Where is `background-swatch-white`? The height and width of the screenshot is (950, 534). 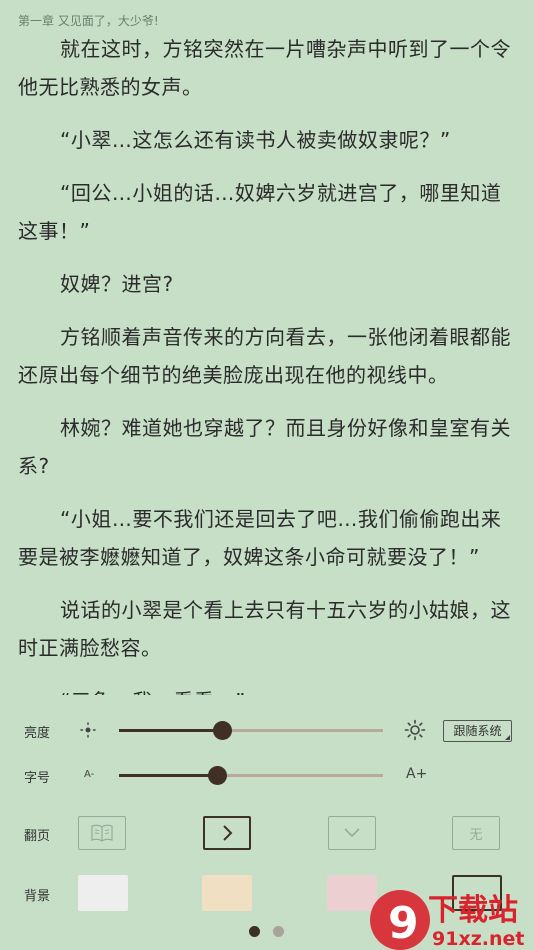 background-swatch-white is located at coordinates (103, 893).